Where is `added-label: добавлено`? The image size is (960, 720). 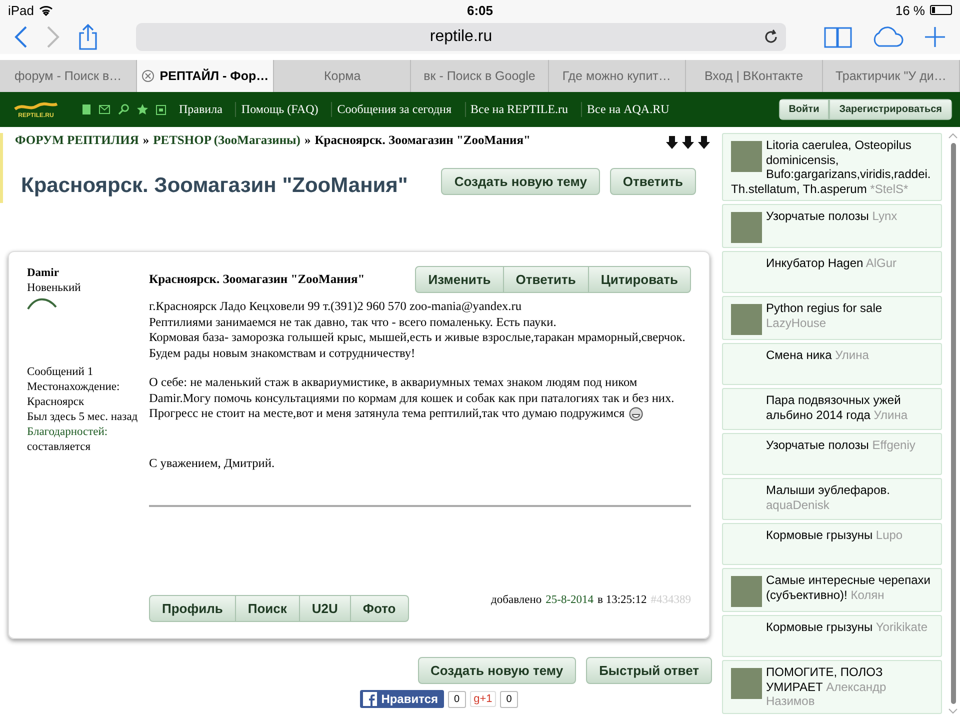 added-label: добавлено is located at coordinates (516, 600).